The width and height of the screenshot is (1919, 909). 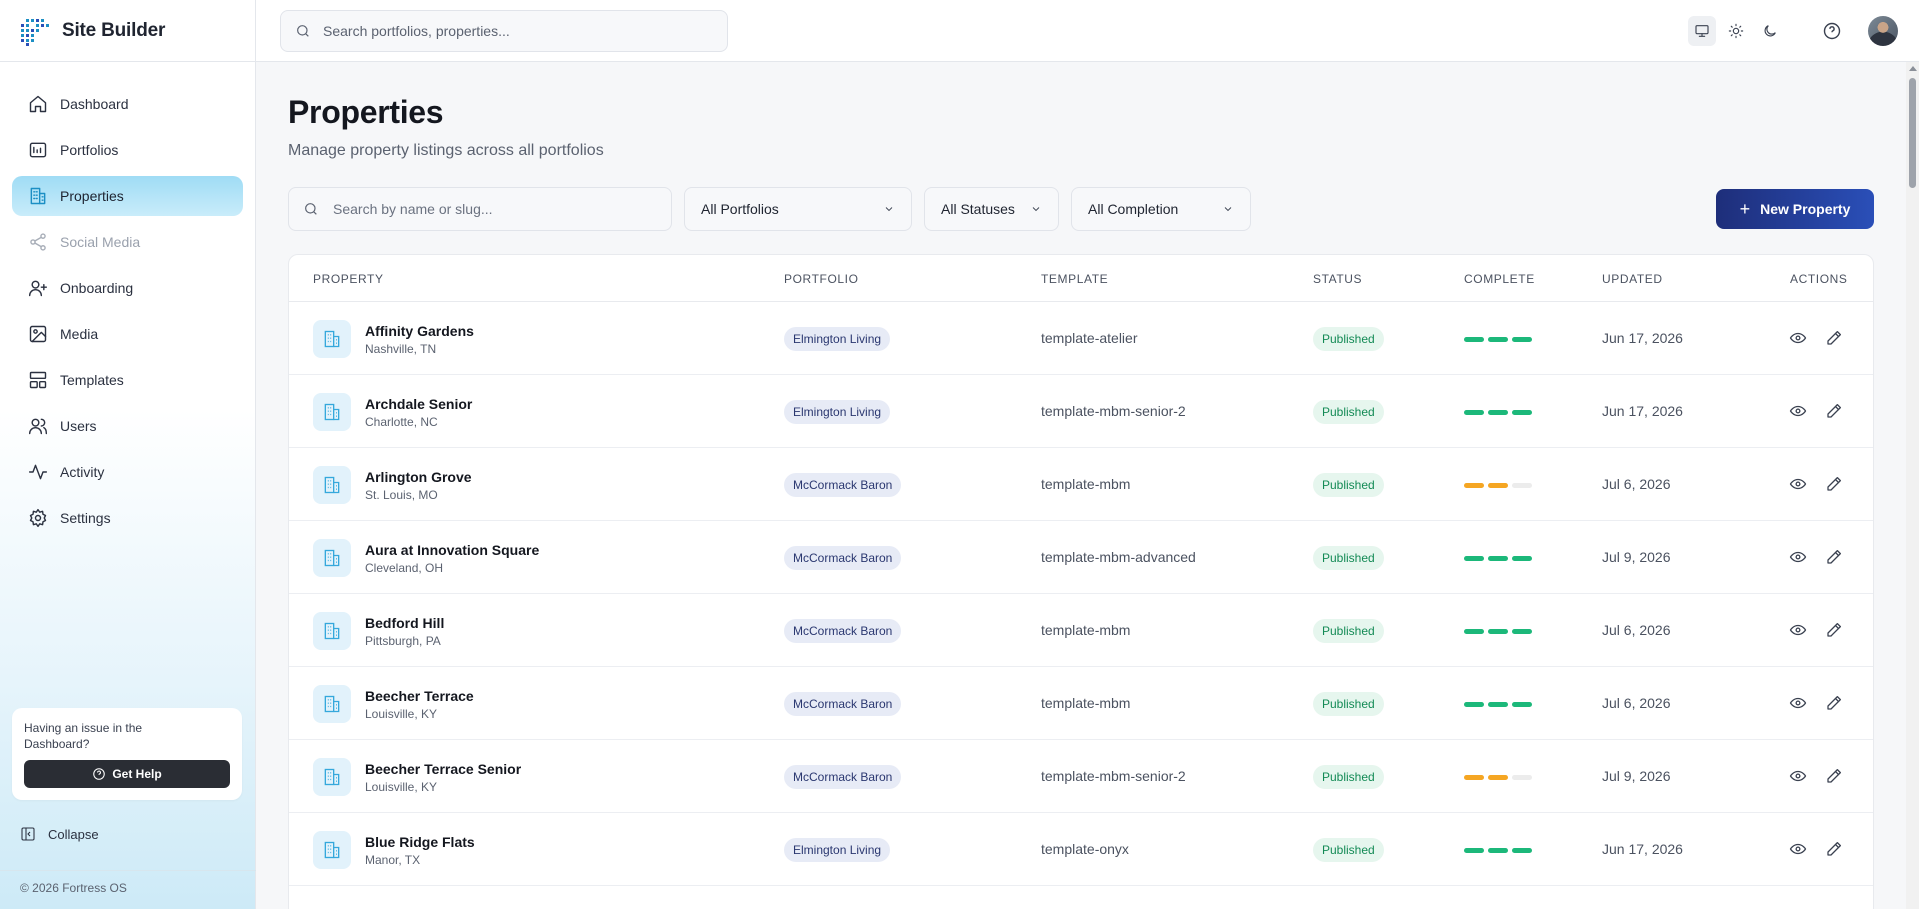 I want to click on property-name: Beecher Terrace, so click(x=419, y=696).